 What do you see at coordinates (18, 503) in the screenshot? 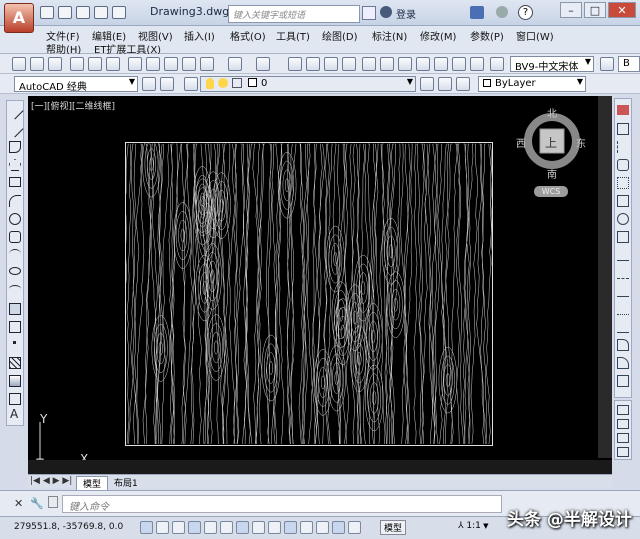
I see `close-command-icon: ✕` at bounding box center [18, 503].